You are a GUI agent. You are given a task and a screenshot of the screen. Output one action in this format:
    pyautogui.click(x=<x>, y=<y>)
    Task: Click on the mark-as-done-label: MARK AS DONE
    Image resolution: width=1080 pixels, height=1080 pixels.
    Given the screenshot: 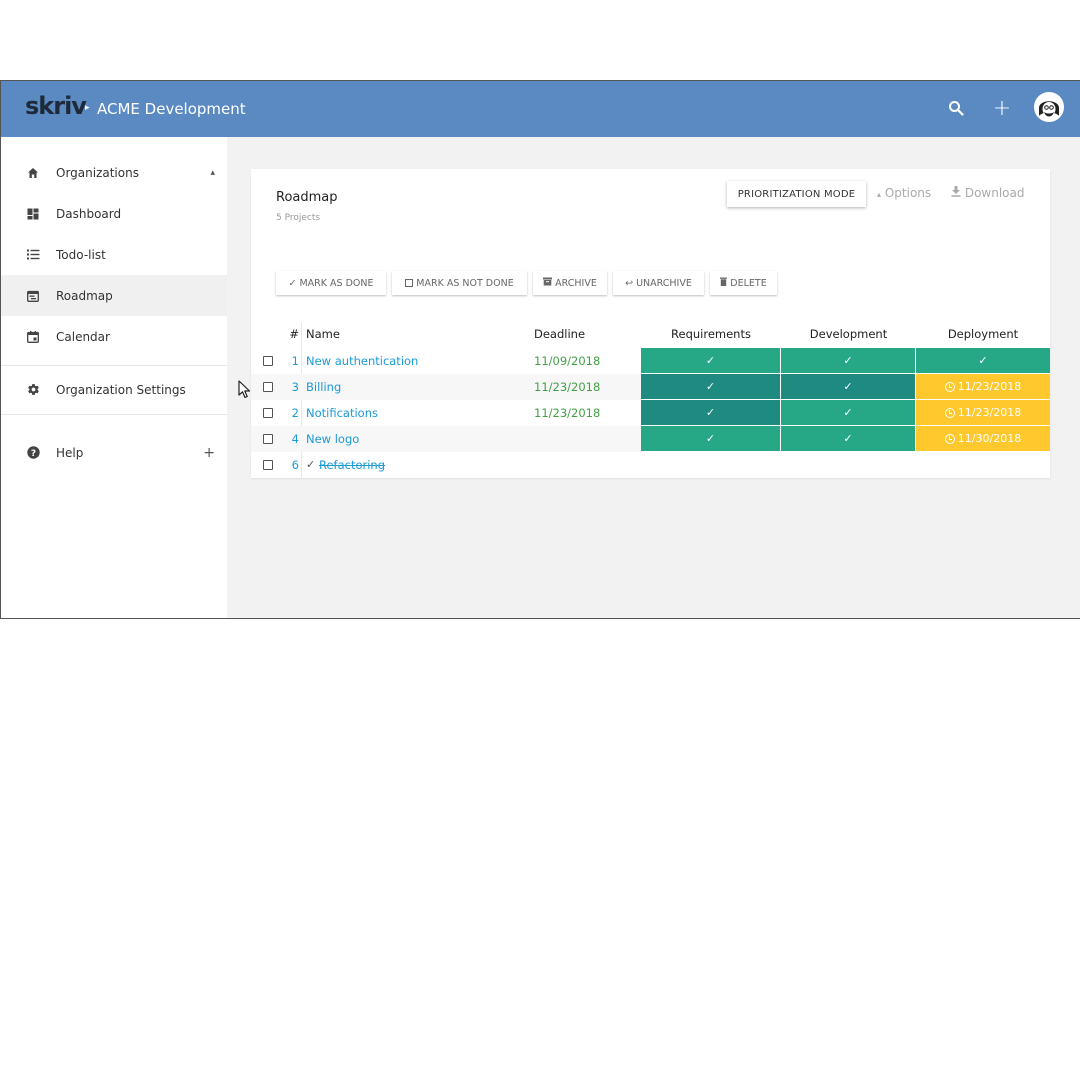 What is the action you would take?
    pyautogui.click(x=336, y=283)
    